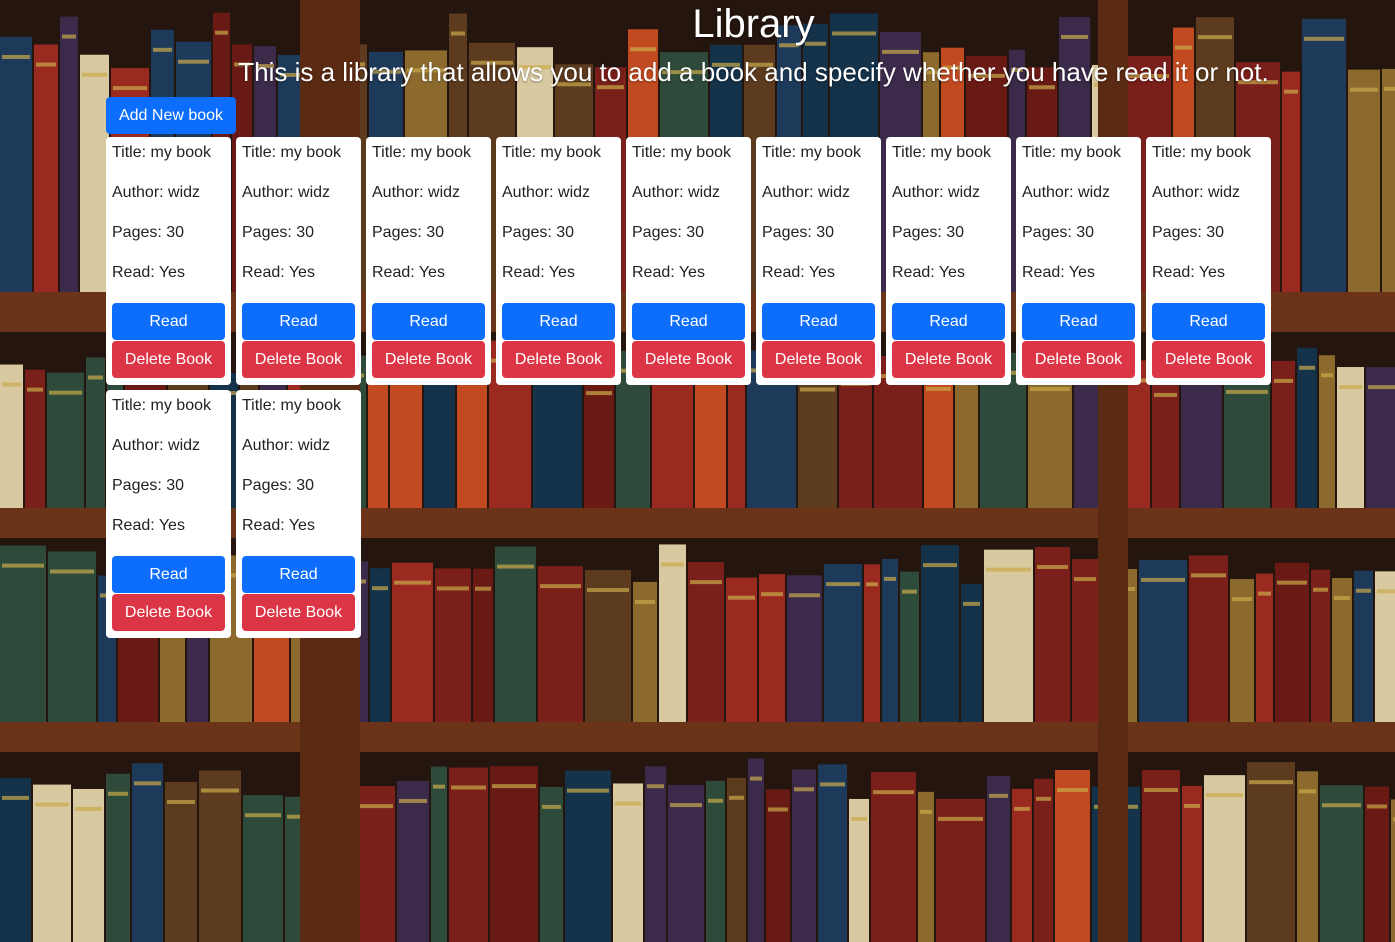 This screenshot has width=1395, height=942. Describe the element at coordinates (171, 115) in the screenshot. I see `add-new-book-button: Add New book` at that location.